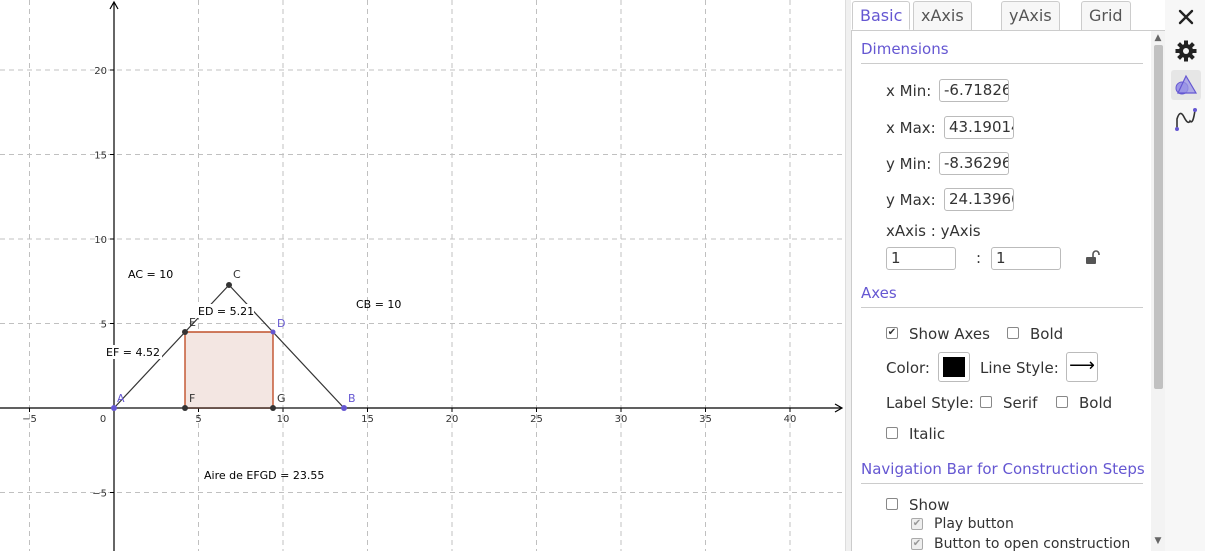  I want to click on label-area: Aire de EFGD = 23.55, so click(264, 475).